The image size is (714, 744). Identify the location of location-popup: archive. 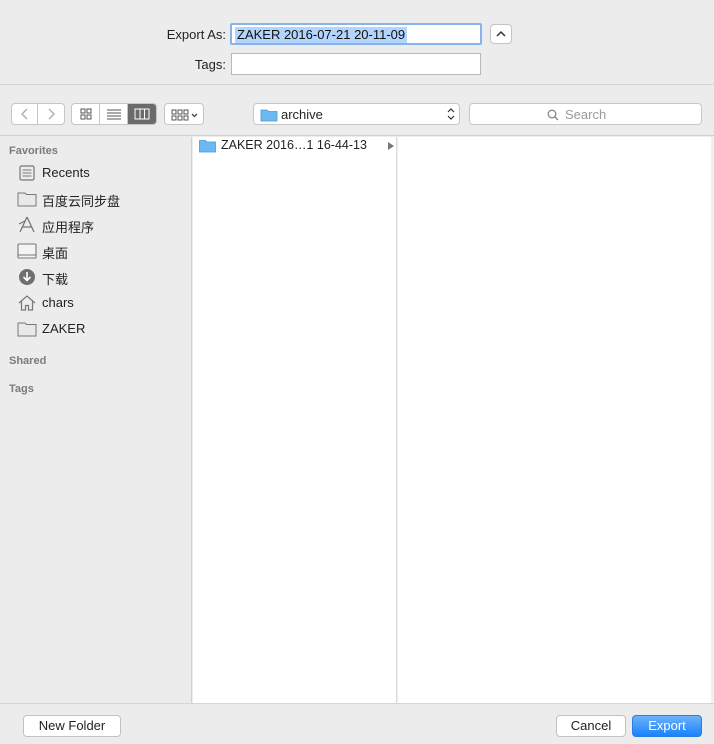
(356, 114).